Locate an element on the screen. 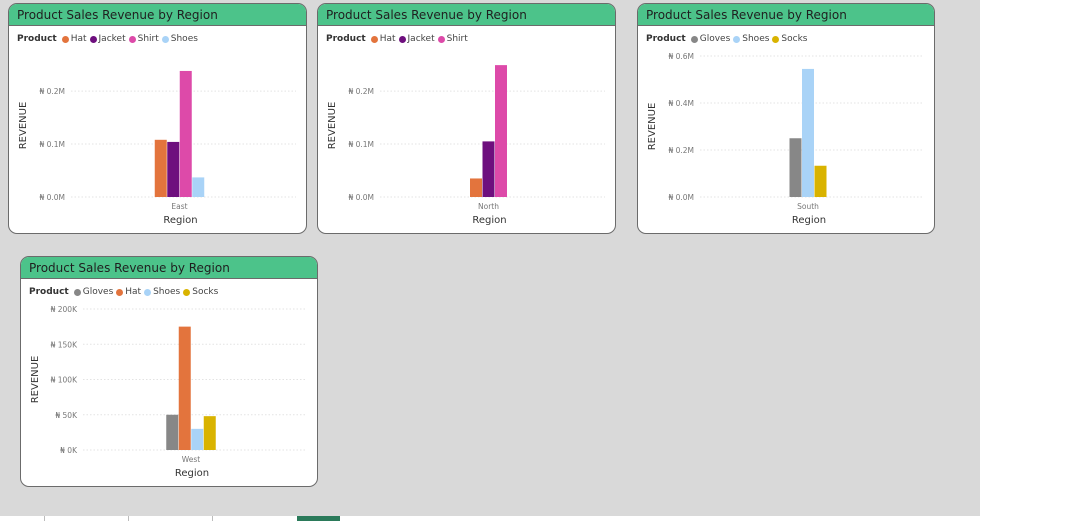 Image resolution: width=1079 pixels, height=521 pixels. chart-plot: ₦ 0.0M ₦ 0.1M ₦ 0.2M REVENUE East Region is located at coordinates (157, 148).